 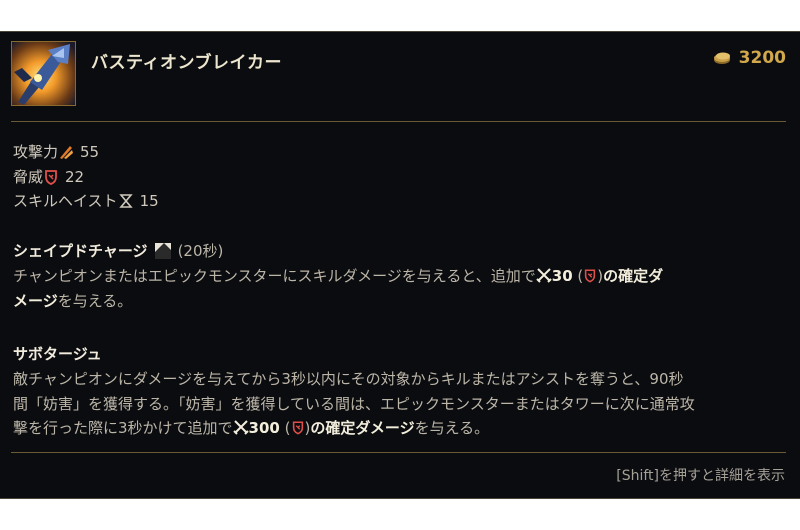 I want to click on desc-text: チャンピオンまたはエピックモンスターにスキルダメージを与えると、追加で, so click(x=274, y=276).